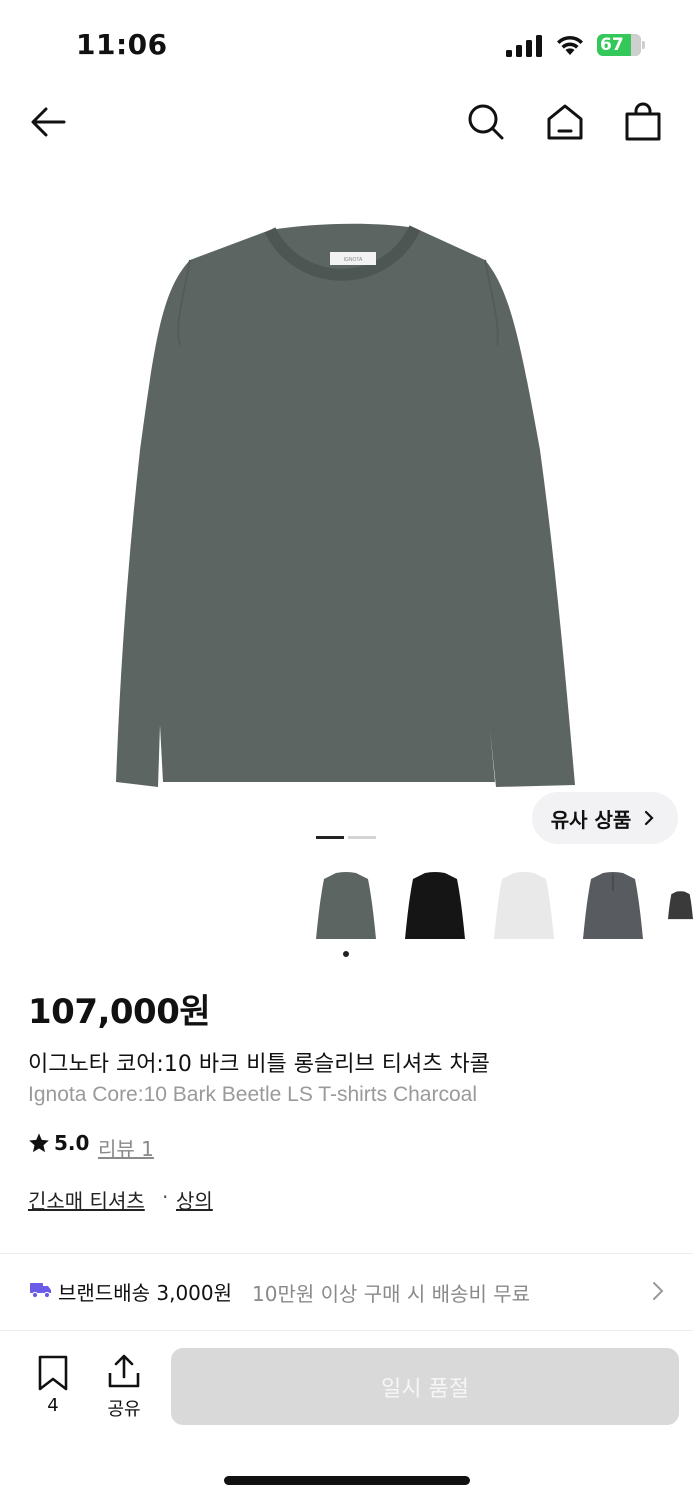 This screenshot has width=693, height=1501. What do you see at coordinates (524, 46) in the screenshot?
I see `cellular-signal-icon` at bounding box center [524, 46].